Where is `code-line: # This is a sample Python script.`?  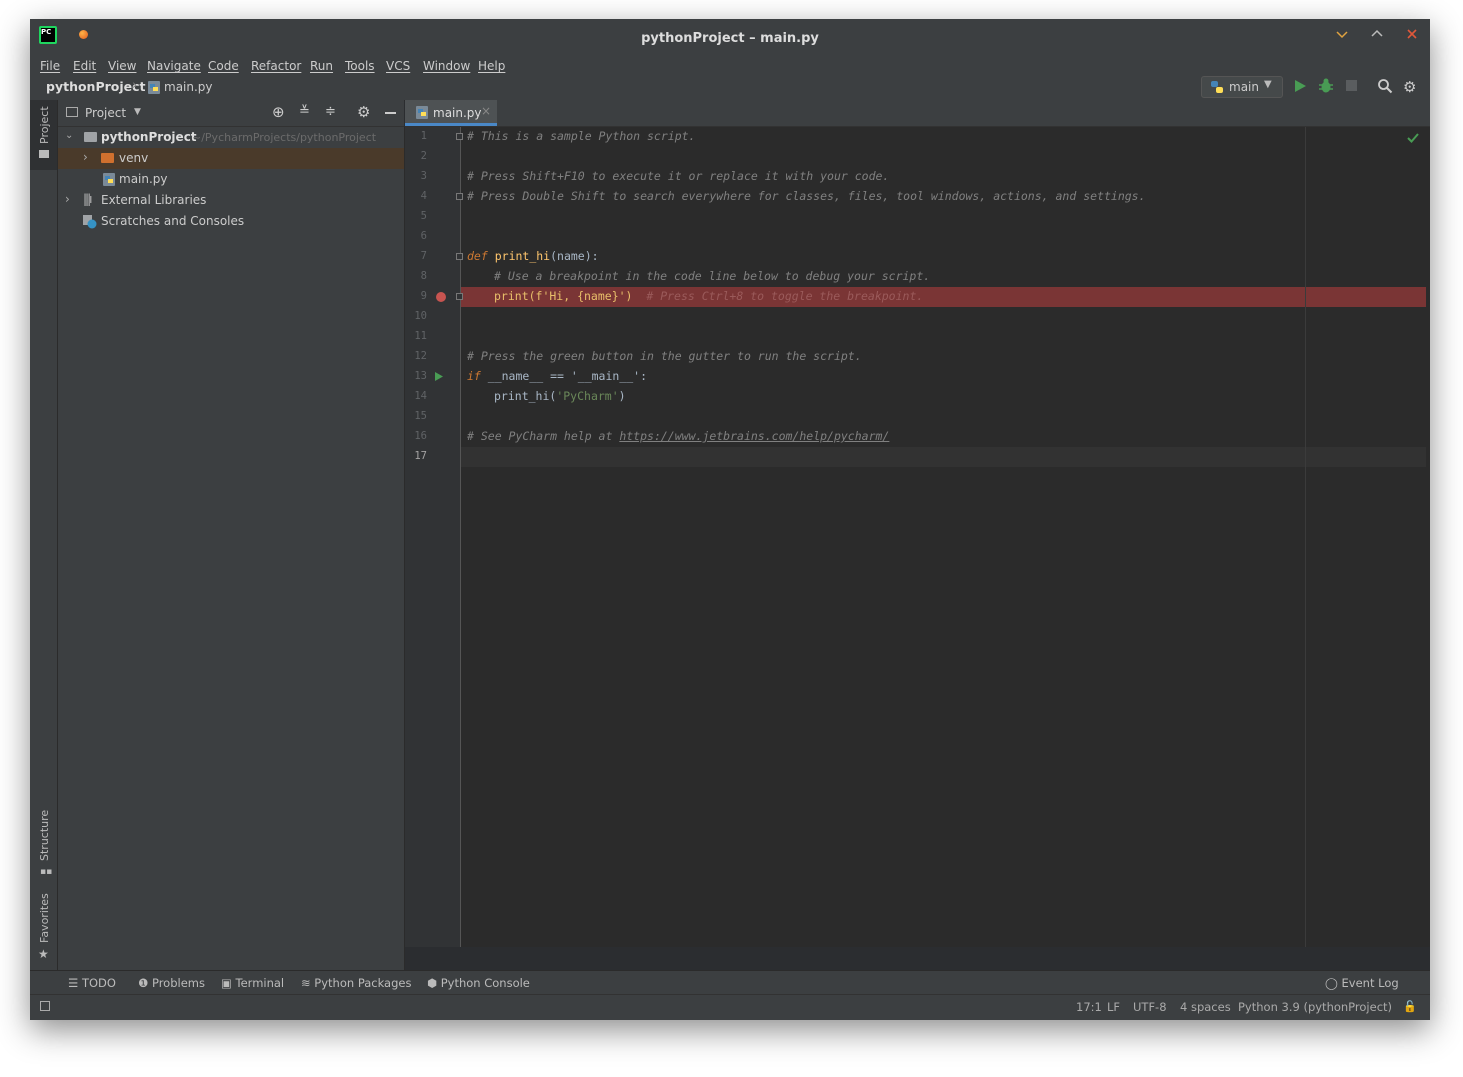 code-line: # This is a sample Python script. is located at coordinates (581, 136).